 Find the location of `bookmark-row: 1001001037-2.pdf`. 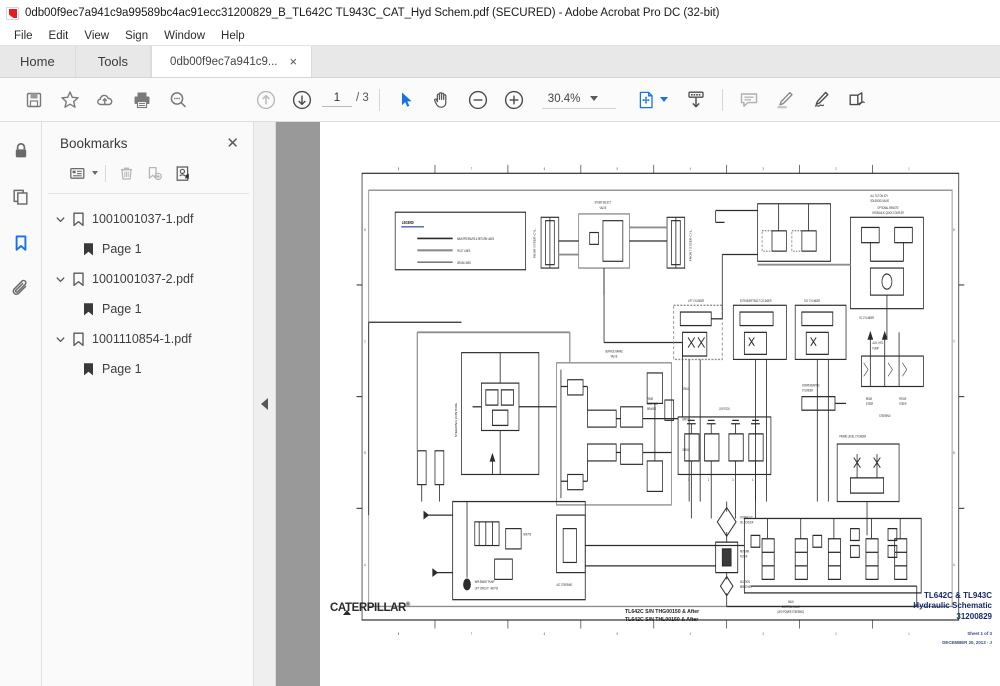

bookmark-row: 1001001037-2.pdf is located at coordinates (147, 279).